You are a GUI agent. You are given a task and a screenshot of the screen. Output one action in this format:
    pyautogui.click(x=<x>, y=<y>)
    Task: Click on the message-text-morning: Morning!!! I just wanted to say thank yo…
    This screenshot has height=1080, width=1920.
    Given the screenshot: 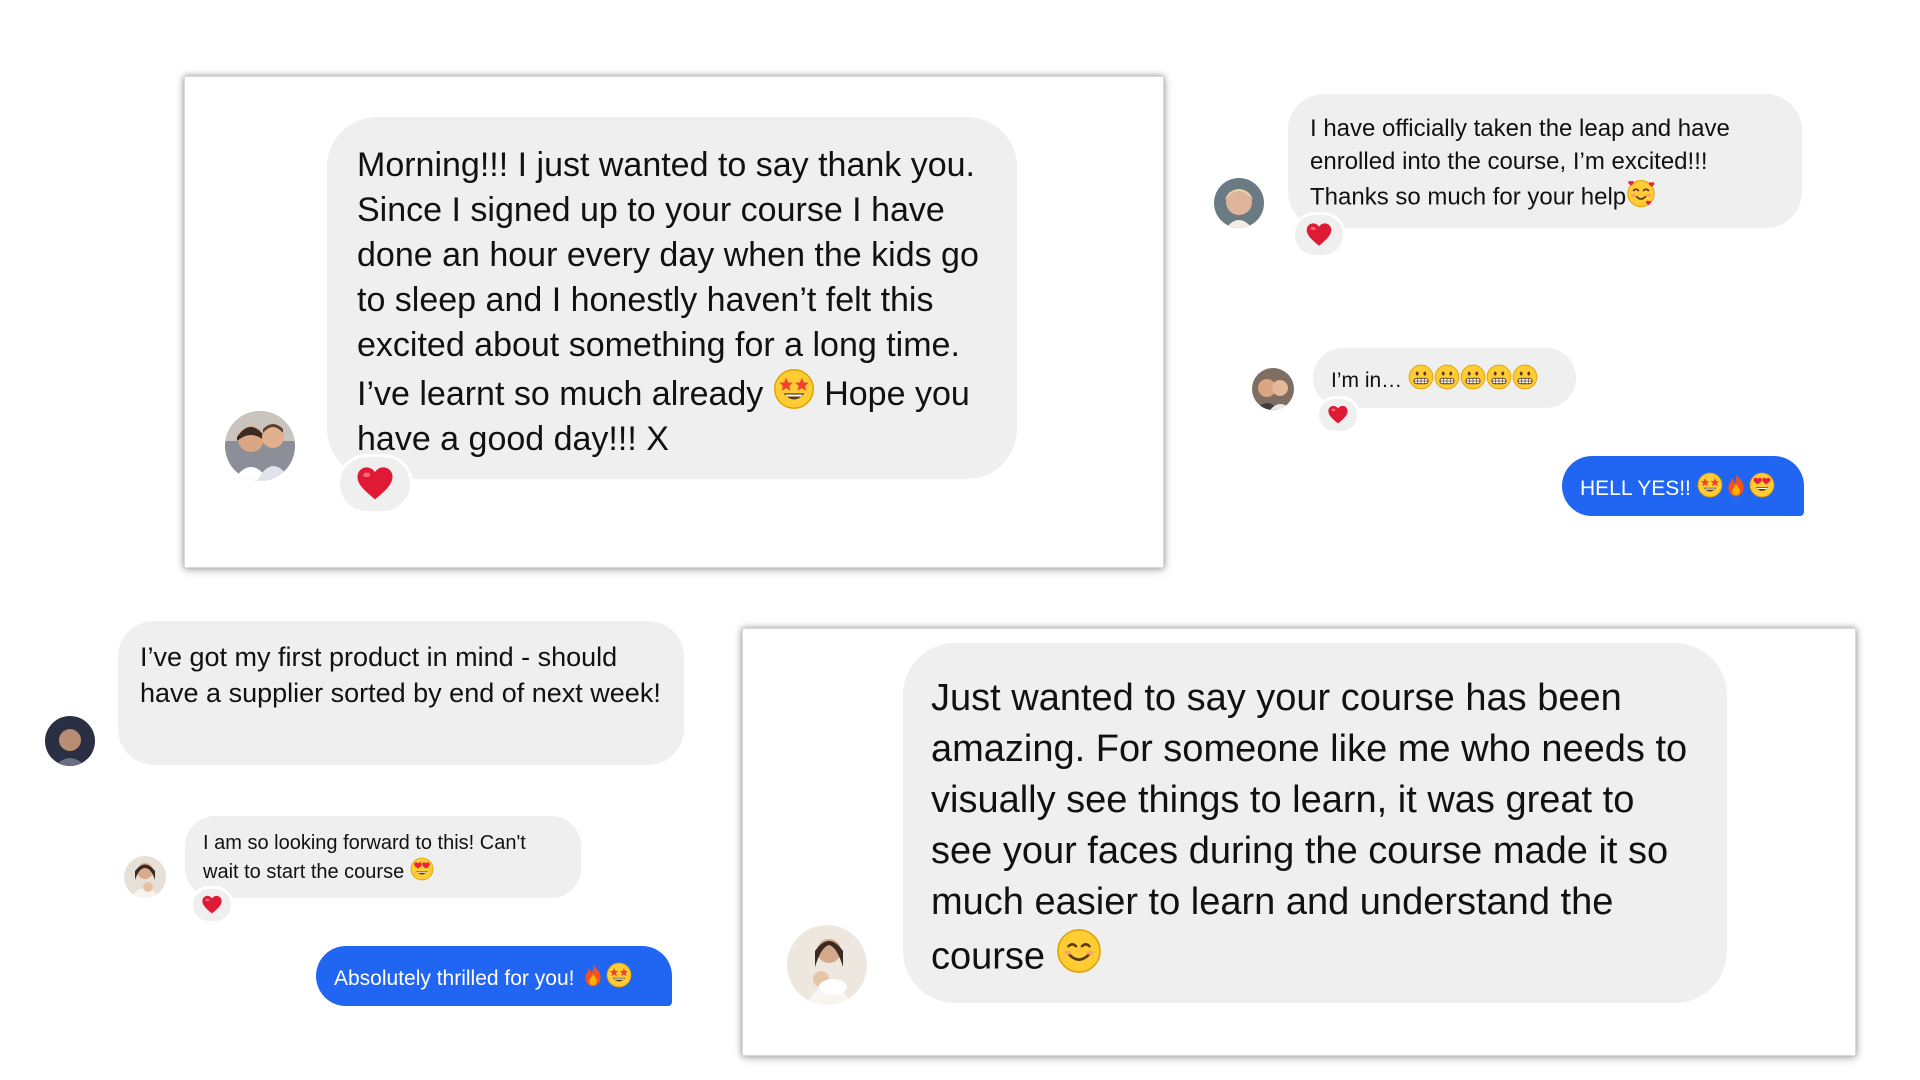 What is the action you would take?
    pyautogui.click(x=668, y=279)
    